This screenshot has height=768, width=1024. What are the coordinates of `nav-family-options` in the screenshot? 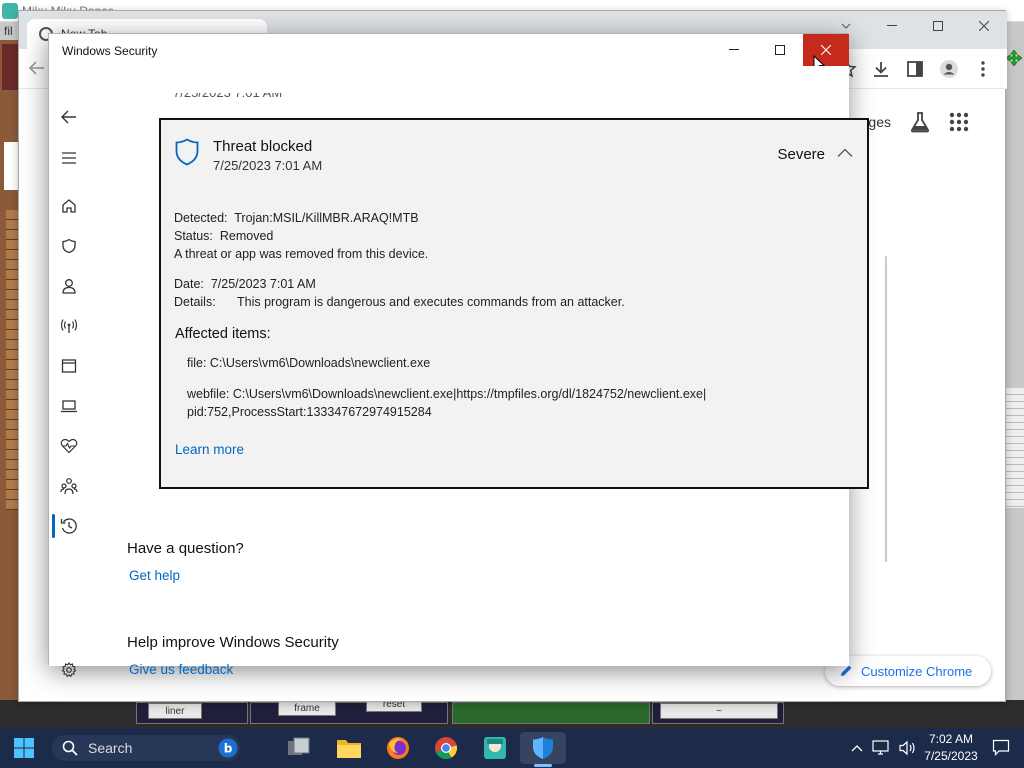 It's located at (69, 486).